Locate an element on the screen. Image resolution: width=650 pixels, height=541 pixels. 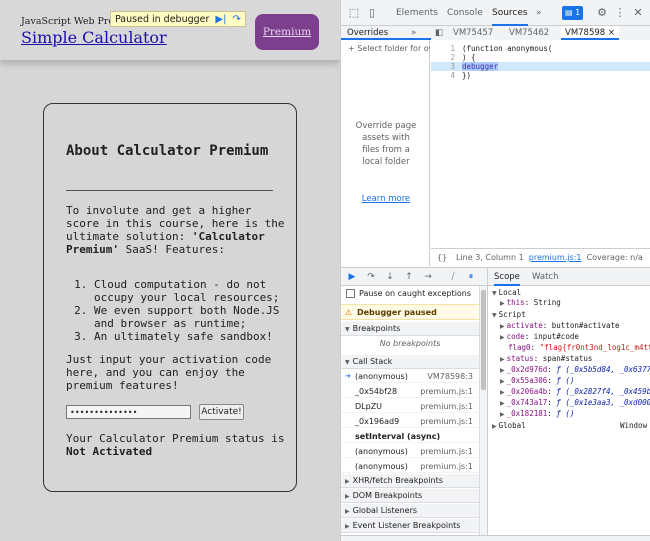
device-toolbar-icon: ▯ is located at coordinates (372, 13).